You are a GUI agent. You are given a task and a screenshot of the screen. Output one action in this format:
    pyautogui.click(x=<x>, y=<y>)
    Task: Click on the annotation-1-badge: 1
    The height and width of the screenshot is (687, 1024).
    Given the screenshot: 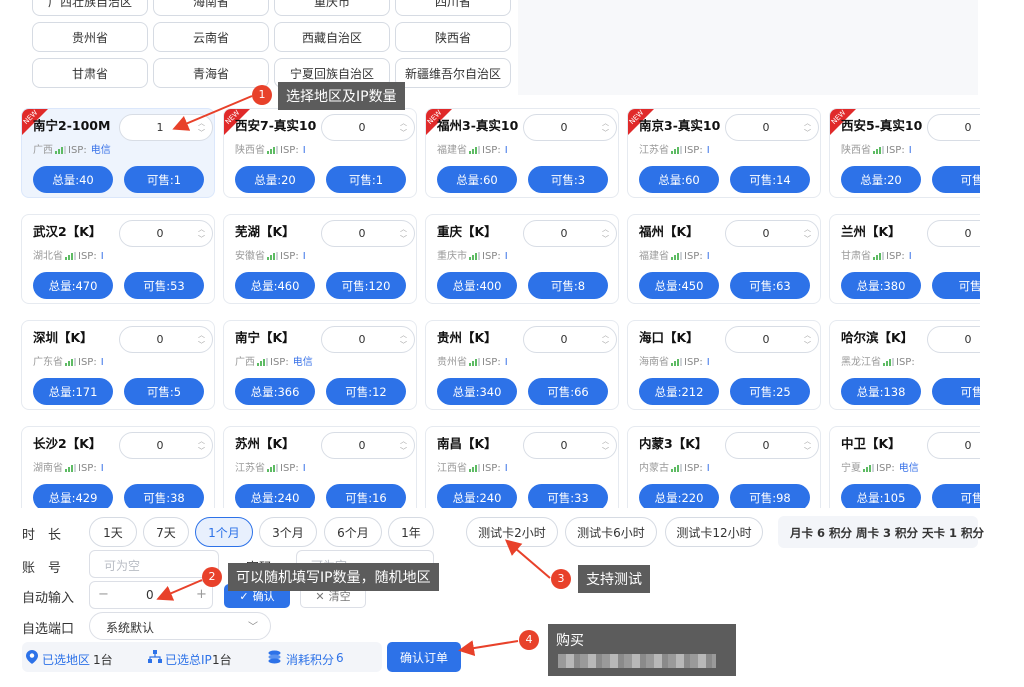 What is the action you would take?
    pyautogui.click(x=262, y=95)
    